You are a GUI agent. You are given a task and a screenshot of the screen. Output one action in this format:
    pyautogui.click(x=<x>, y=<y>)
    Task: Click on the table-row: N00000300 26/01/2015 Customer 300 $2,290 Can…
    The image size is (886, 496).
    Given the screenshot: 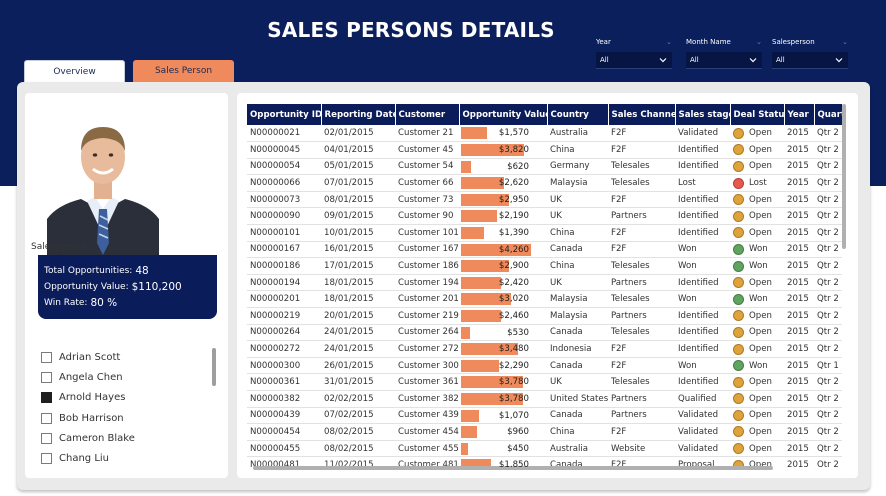 What is the action you would take?
    pyautogui.click(x=544, y=366)
    